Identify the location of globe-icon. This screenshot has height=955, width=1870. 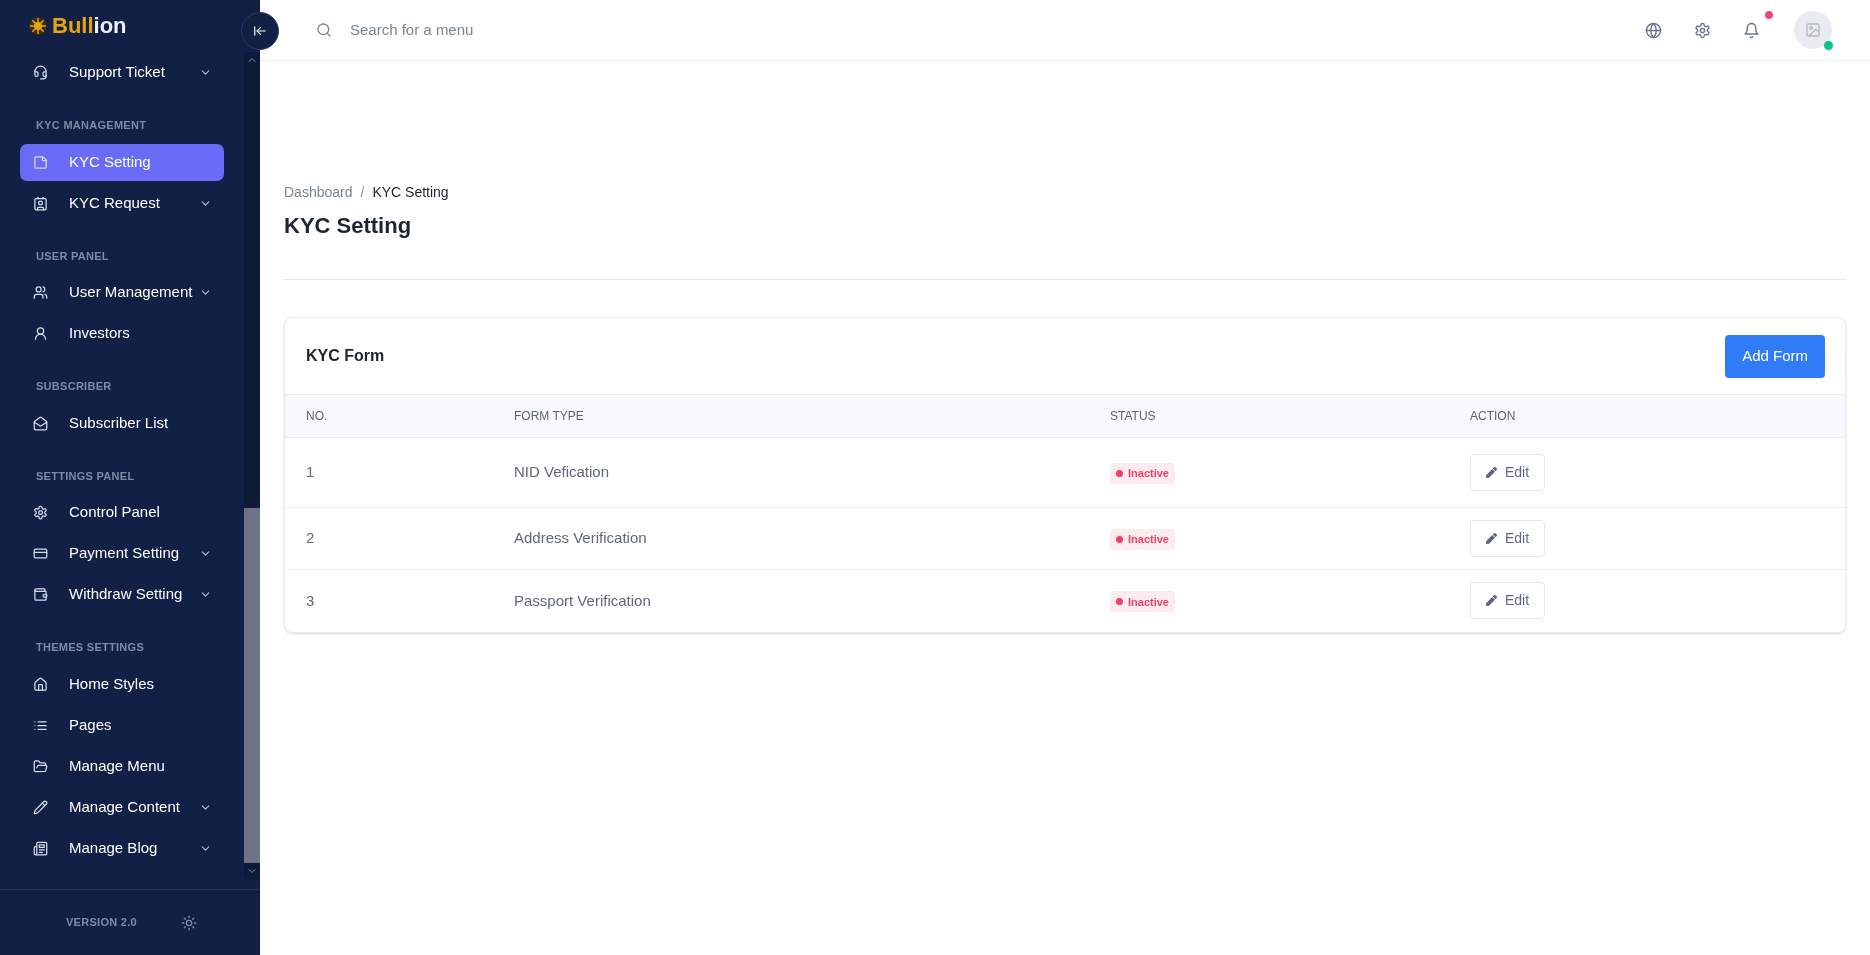
(1653, 30).